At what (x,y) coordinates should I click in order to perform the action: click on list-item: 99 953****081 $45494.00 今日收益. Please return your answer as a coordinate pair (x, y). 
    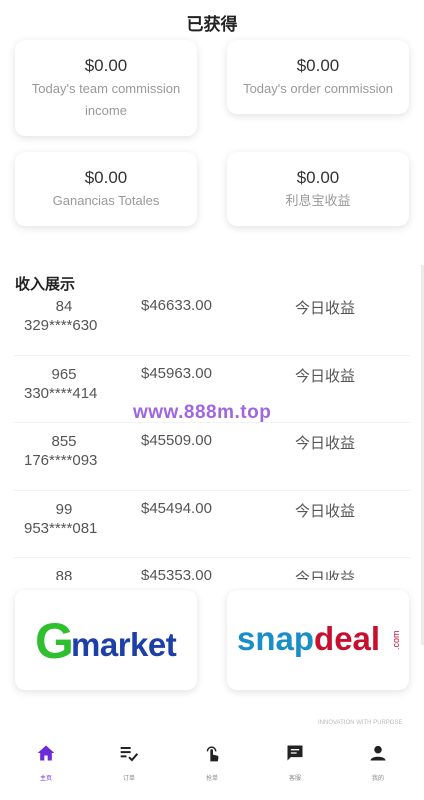
    Looking at the image, I should click on (212, 524).